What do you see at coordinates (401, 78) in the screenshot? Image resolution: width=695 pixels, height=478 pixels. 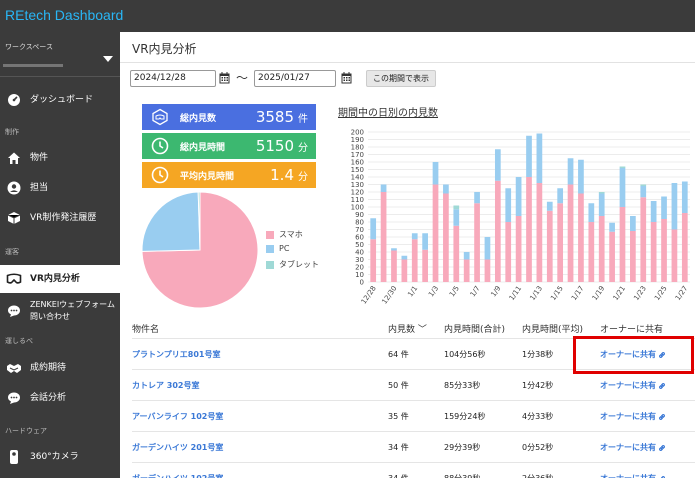 I see `apply-period-button: この期間で表示` at bounding box center [401, 78].